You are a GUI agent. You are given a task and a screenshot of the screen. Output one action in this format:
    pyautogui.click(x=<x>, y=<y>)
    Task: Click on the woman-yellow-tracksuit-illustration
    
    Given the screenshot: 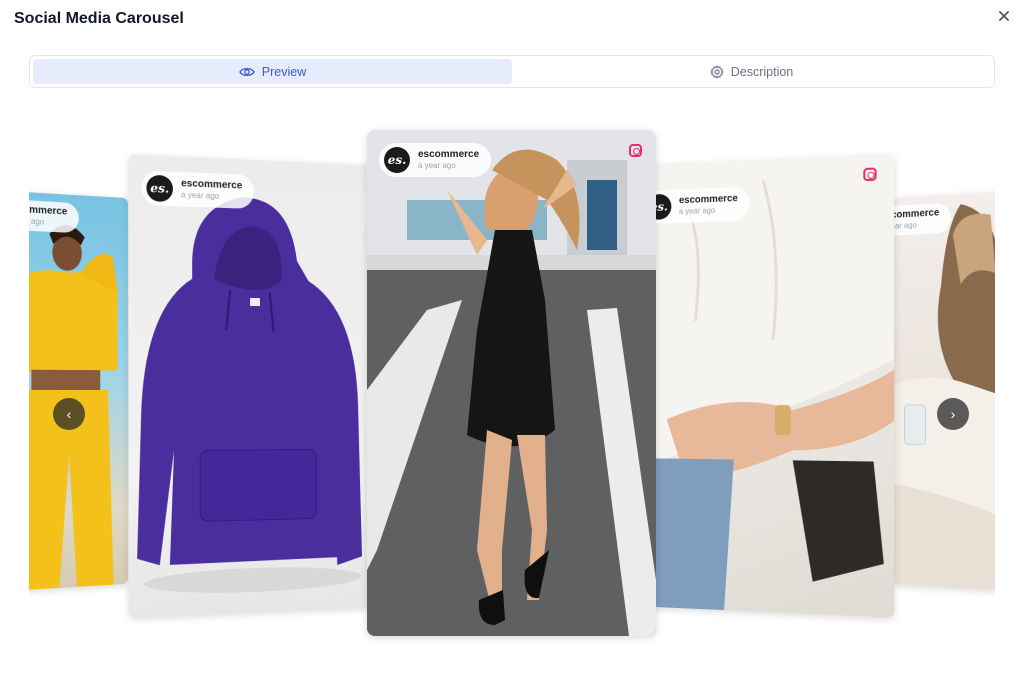 What is the action you would take?
    pyautogui.click(x=73, y=407)
    